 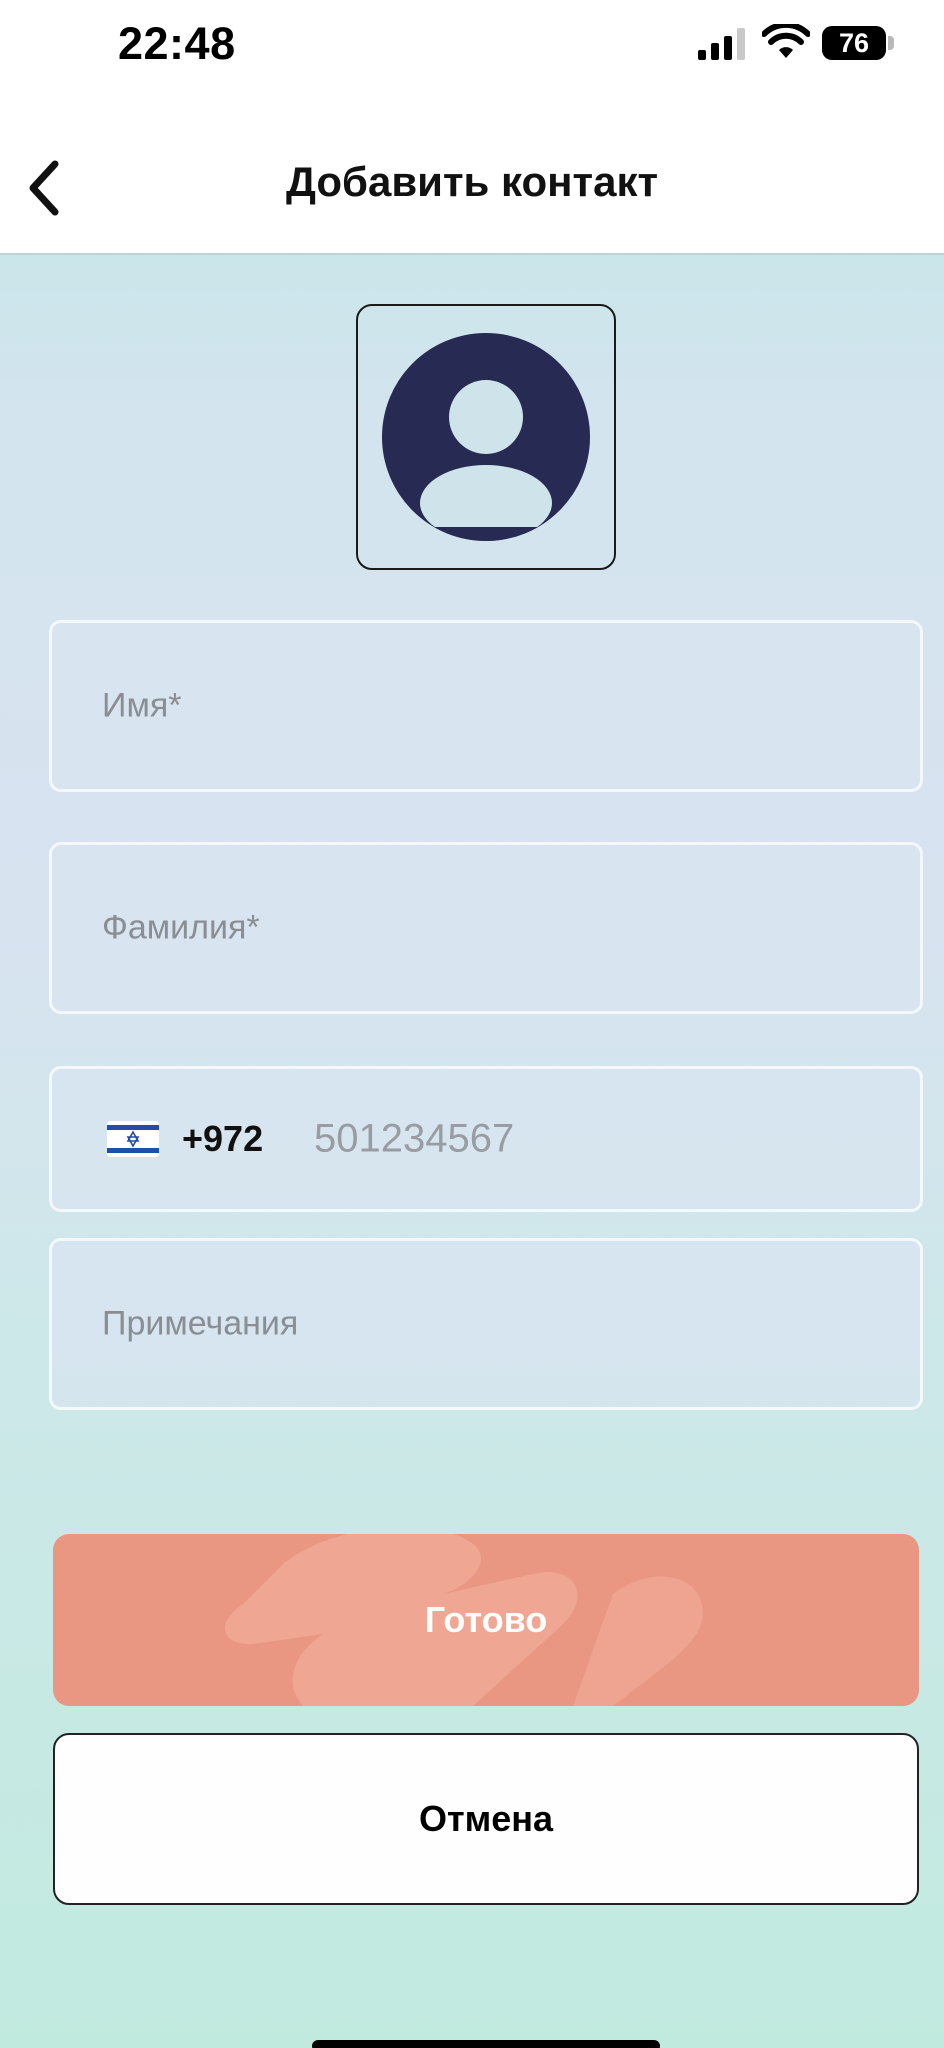 I want to click on notes-placeholder: Примечания, so click(x=200, y=1323).